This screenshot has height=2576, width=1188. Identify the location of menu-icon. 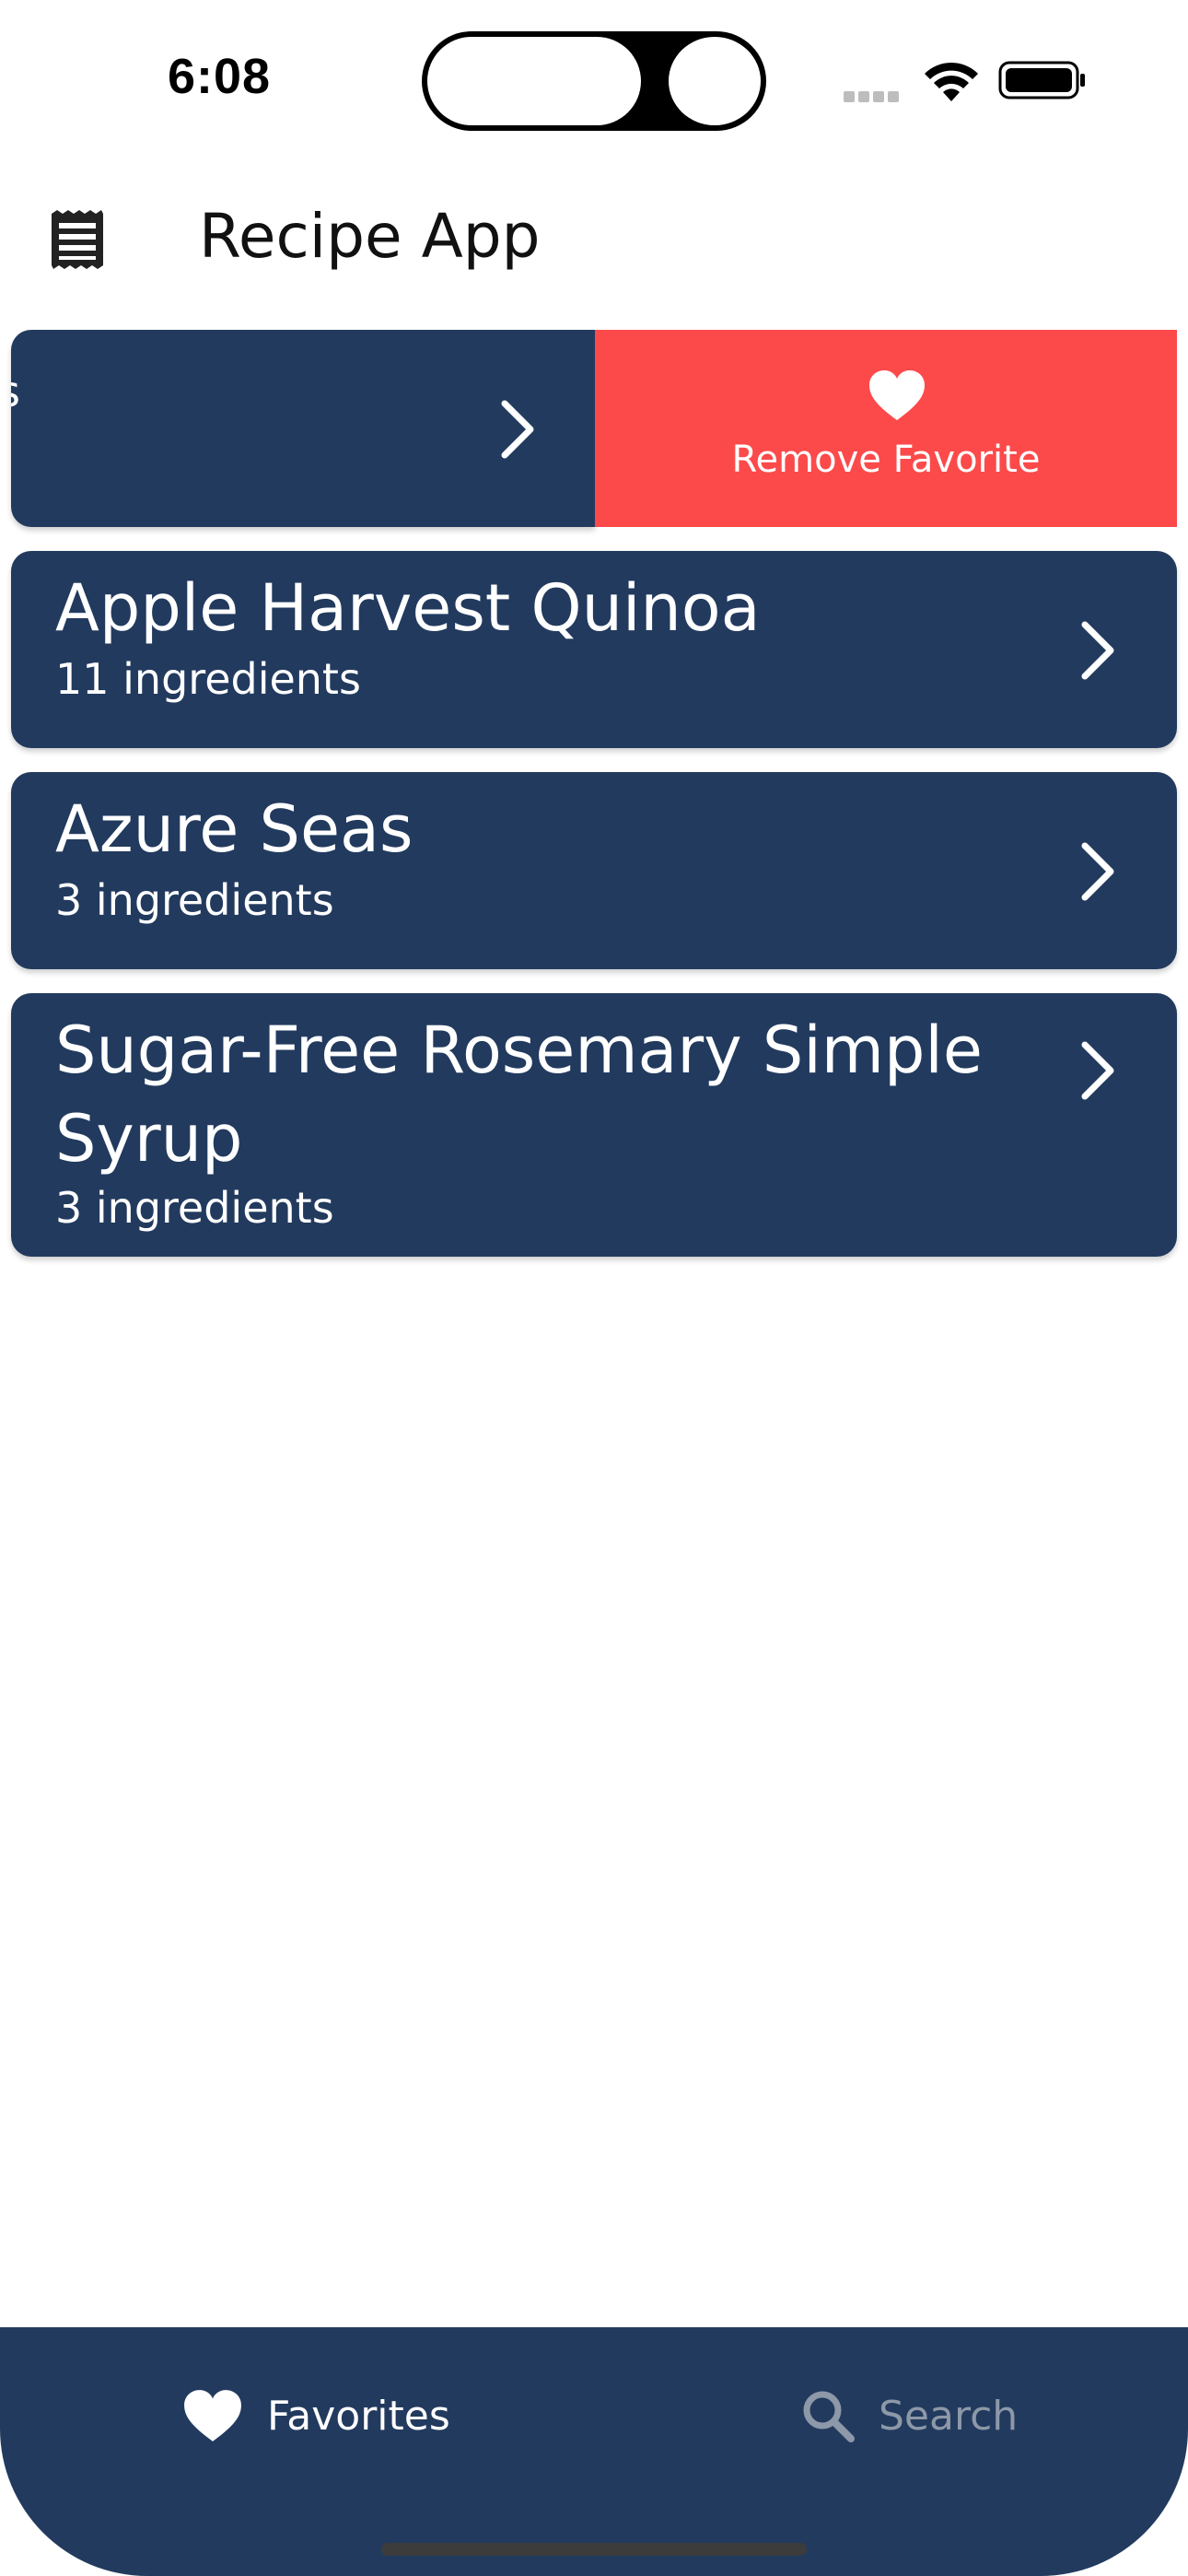
(77, 239).